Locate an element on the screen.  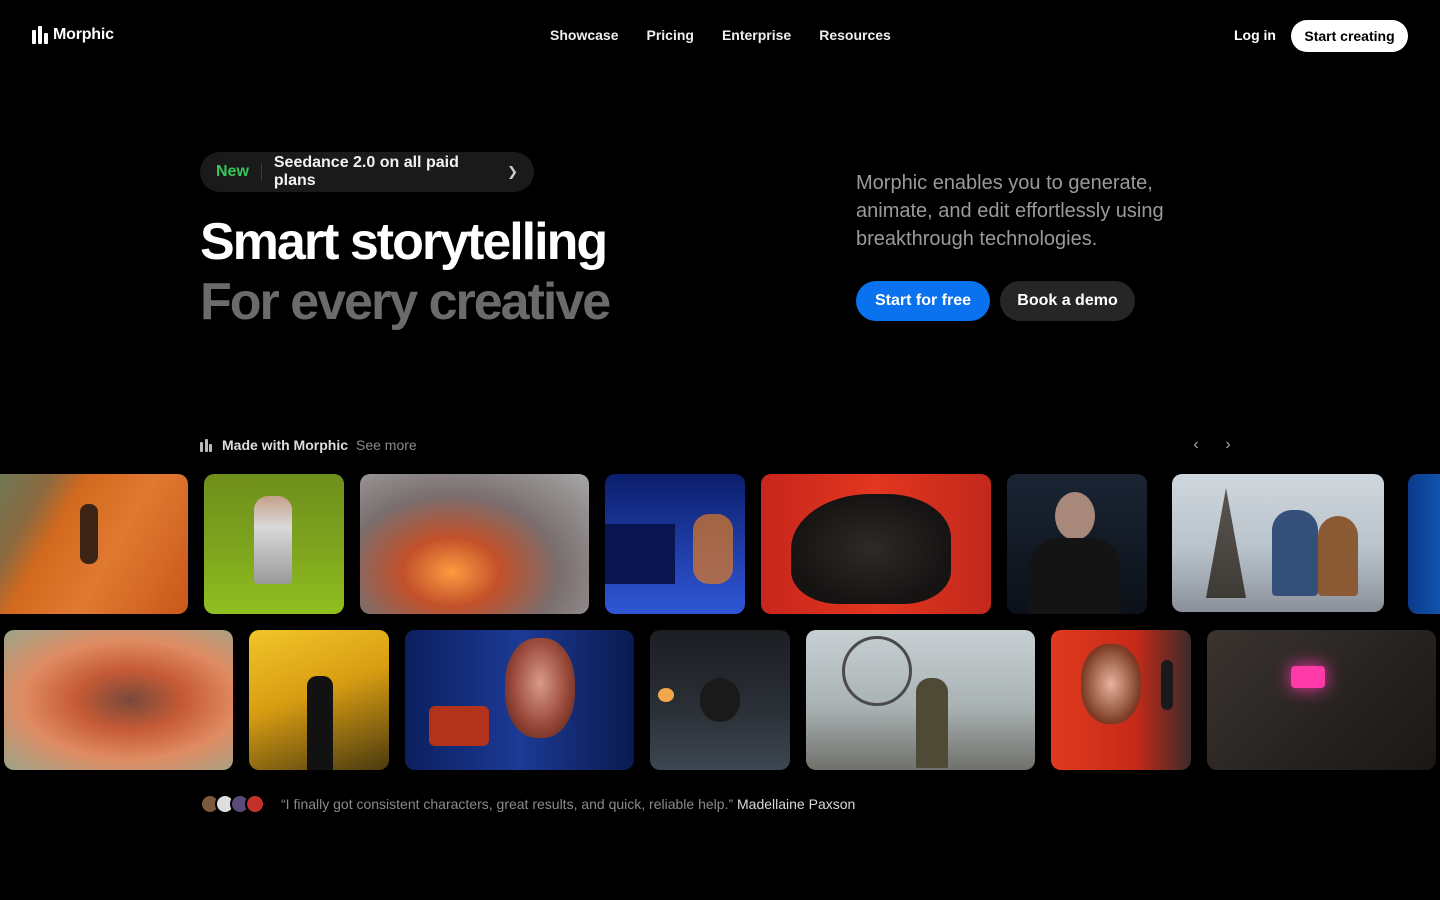
announcement-text: Seedance 2.0 on all paid plans is located at coordinates (366, 171).